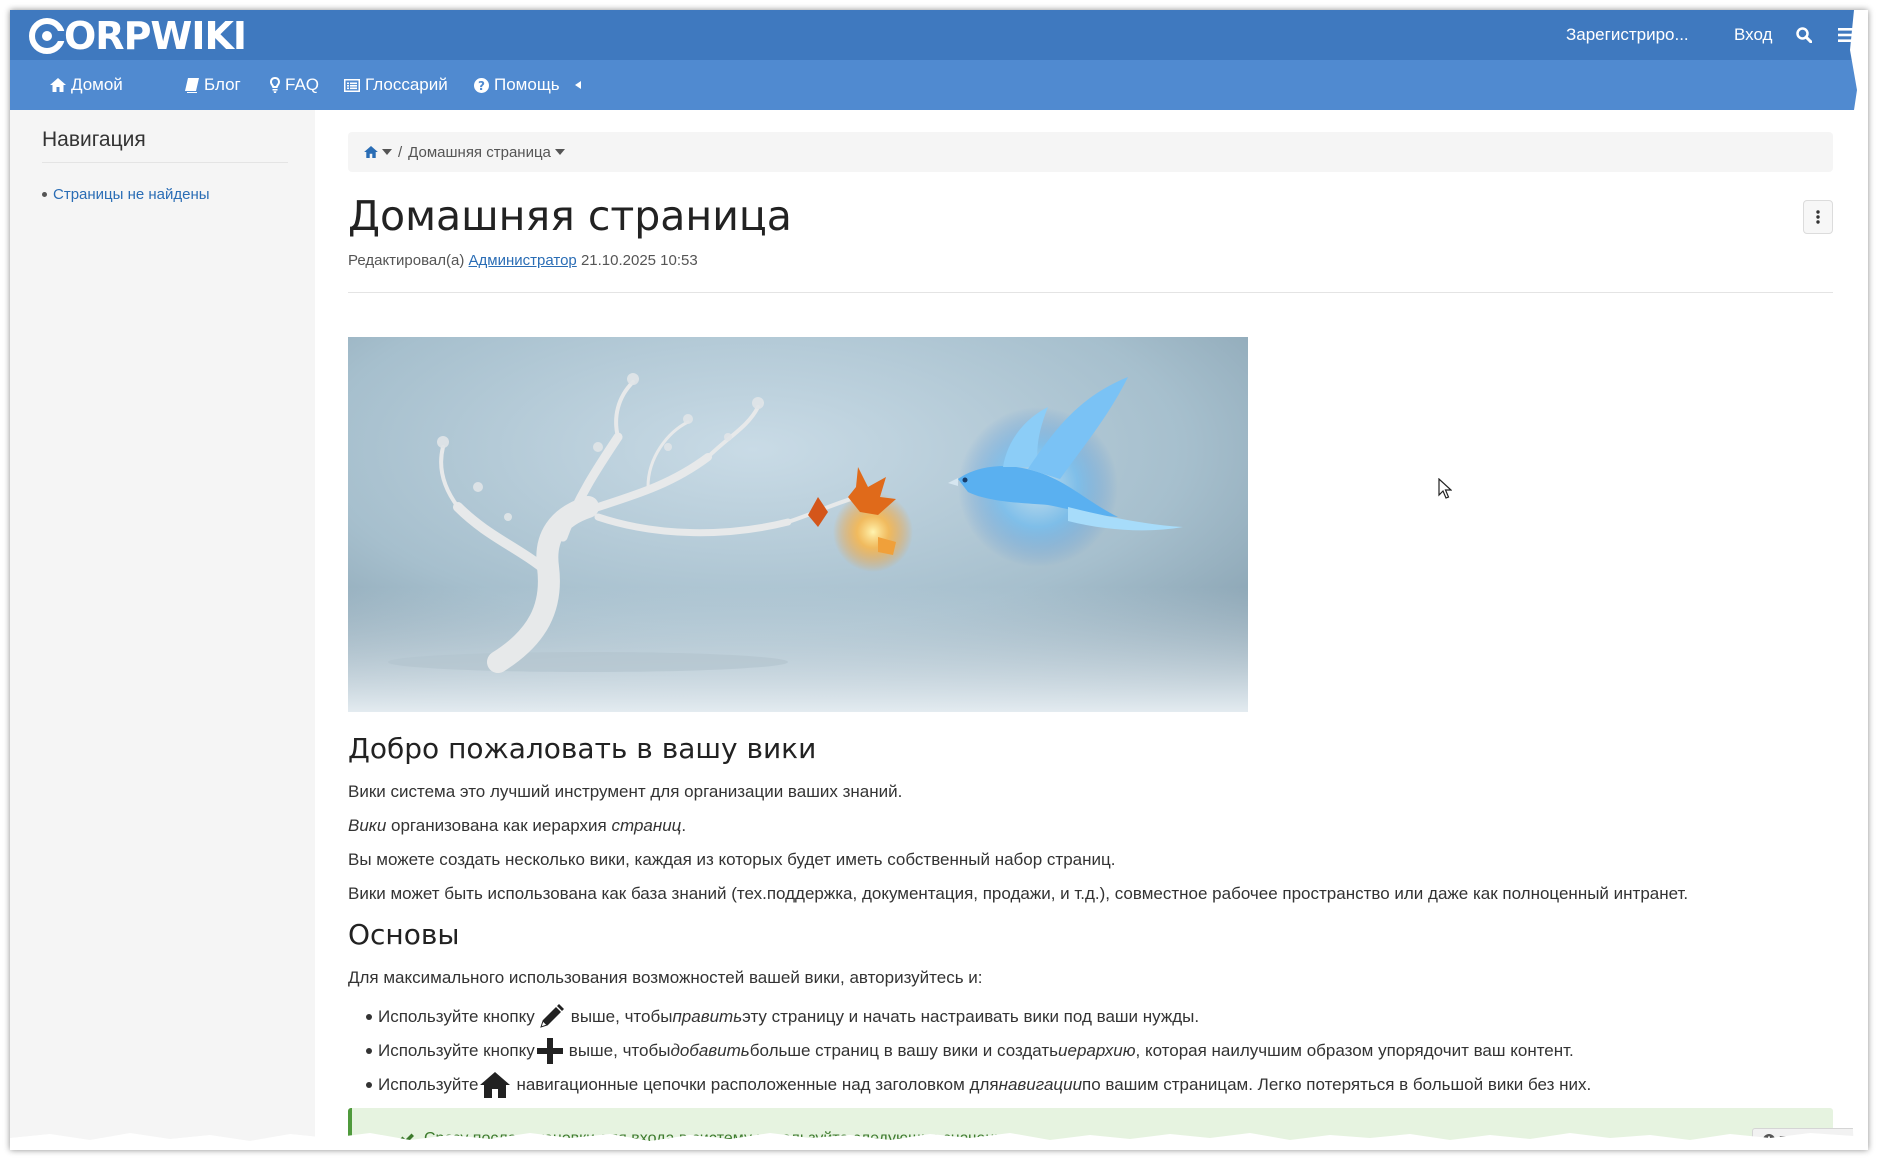  What do you see at coordinates (428, 1084) in the screenshot?
I see `text: Используйте` at bounding box center [428, 1084].